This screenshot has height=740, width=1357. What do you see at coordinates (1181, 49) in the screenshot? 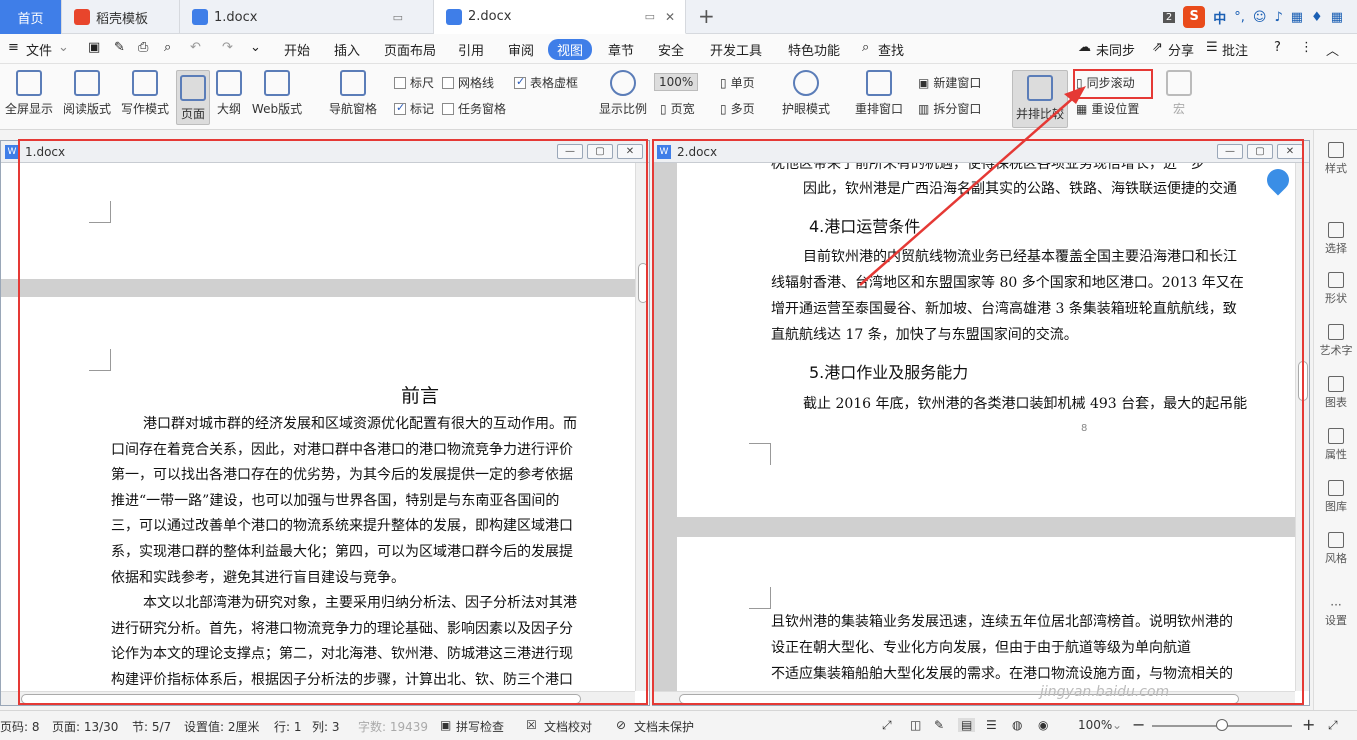
I see `share-button: 分享` at bounding box center [1181, 49].